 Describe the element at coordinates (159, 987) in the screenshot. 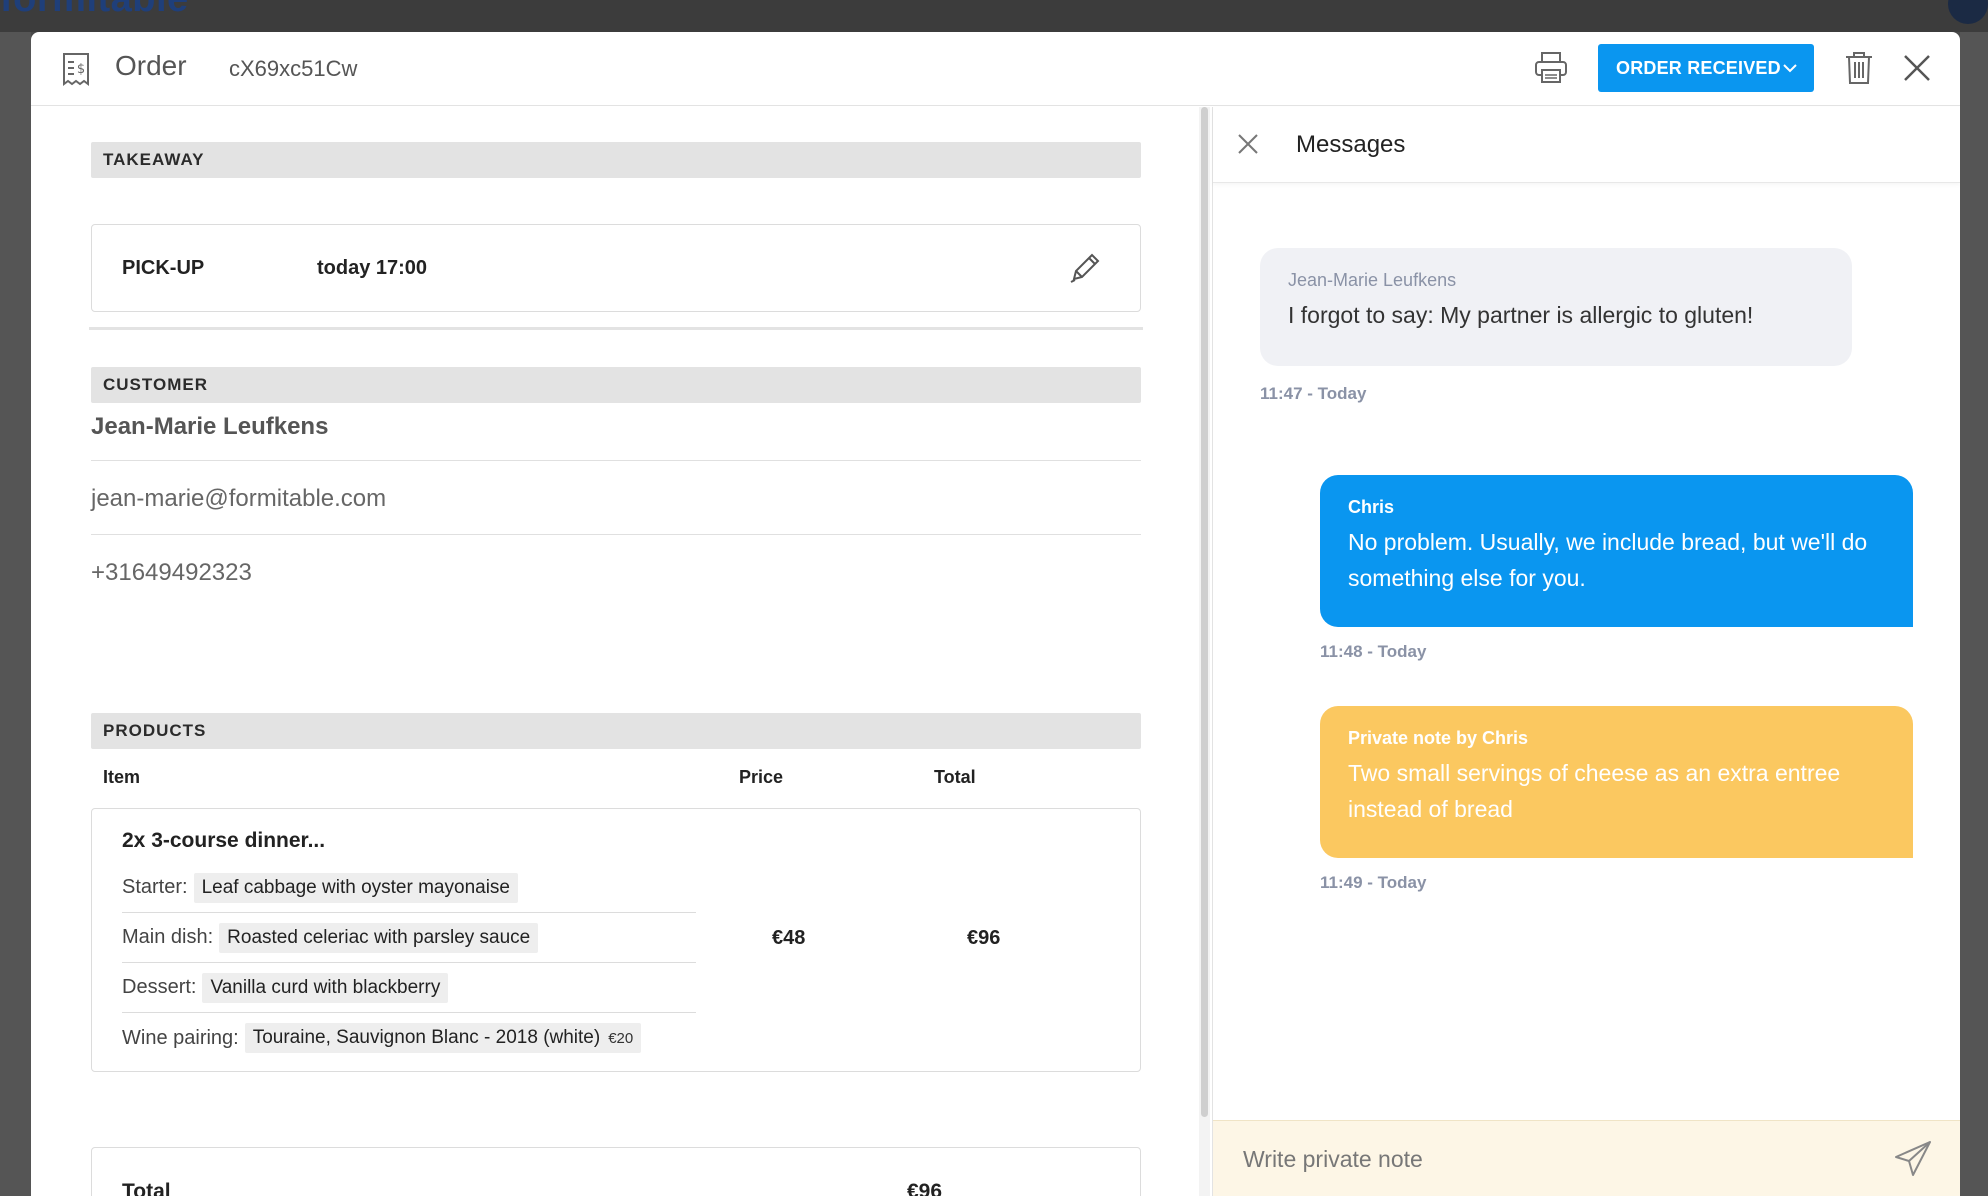

I see `option-label: Dessert:` at that location.